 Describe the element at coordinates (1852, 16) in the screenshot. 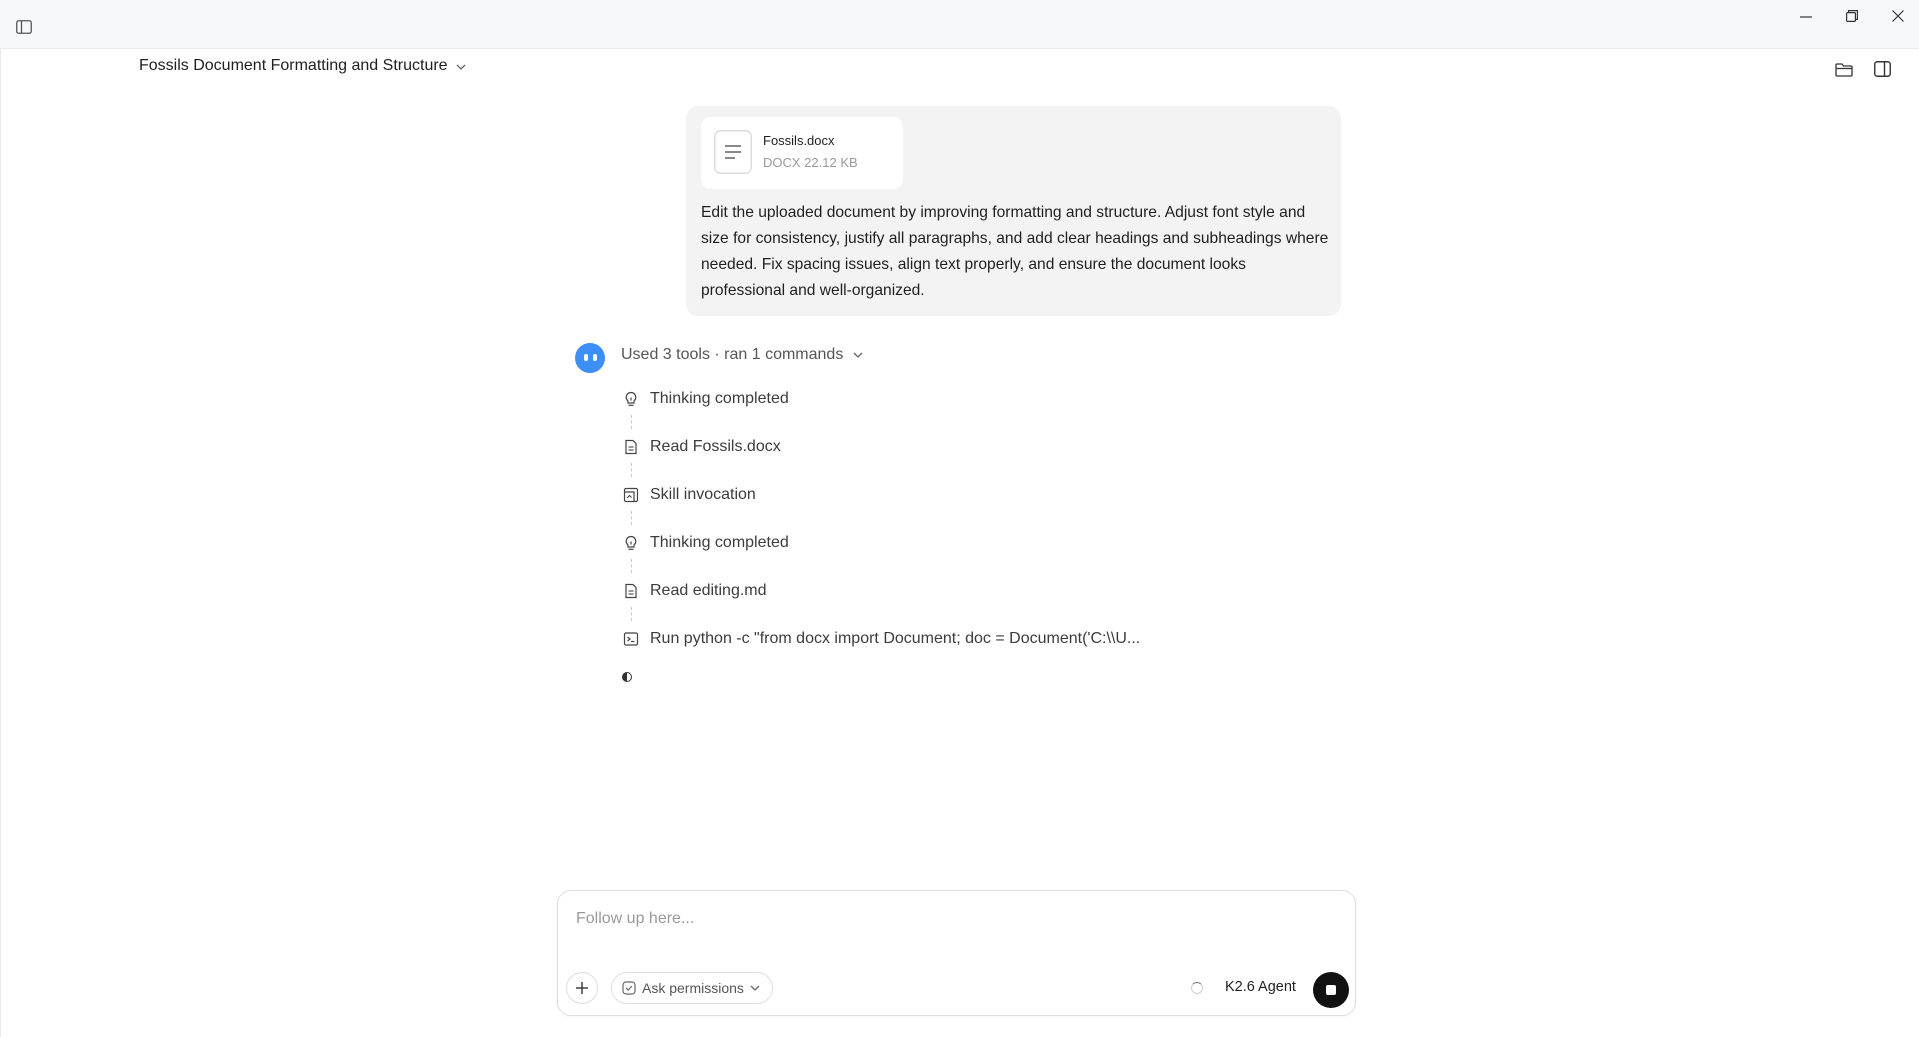

I see `restore-icon` at that location.